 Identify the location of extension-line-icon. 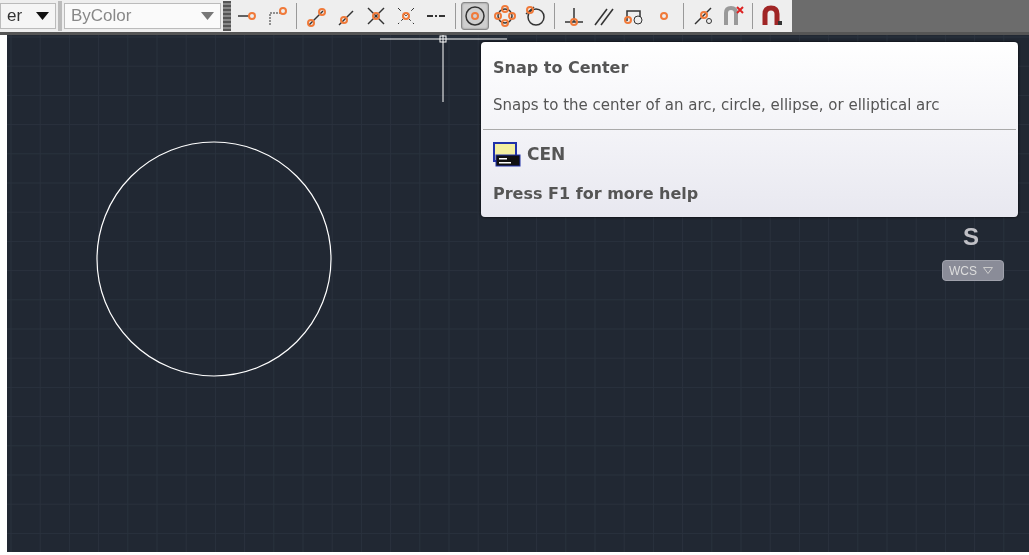
(436, 16).